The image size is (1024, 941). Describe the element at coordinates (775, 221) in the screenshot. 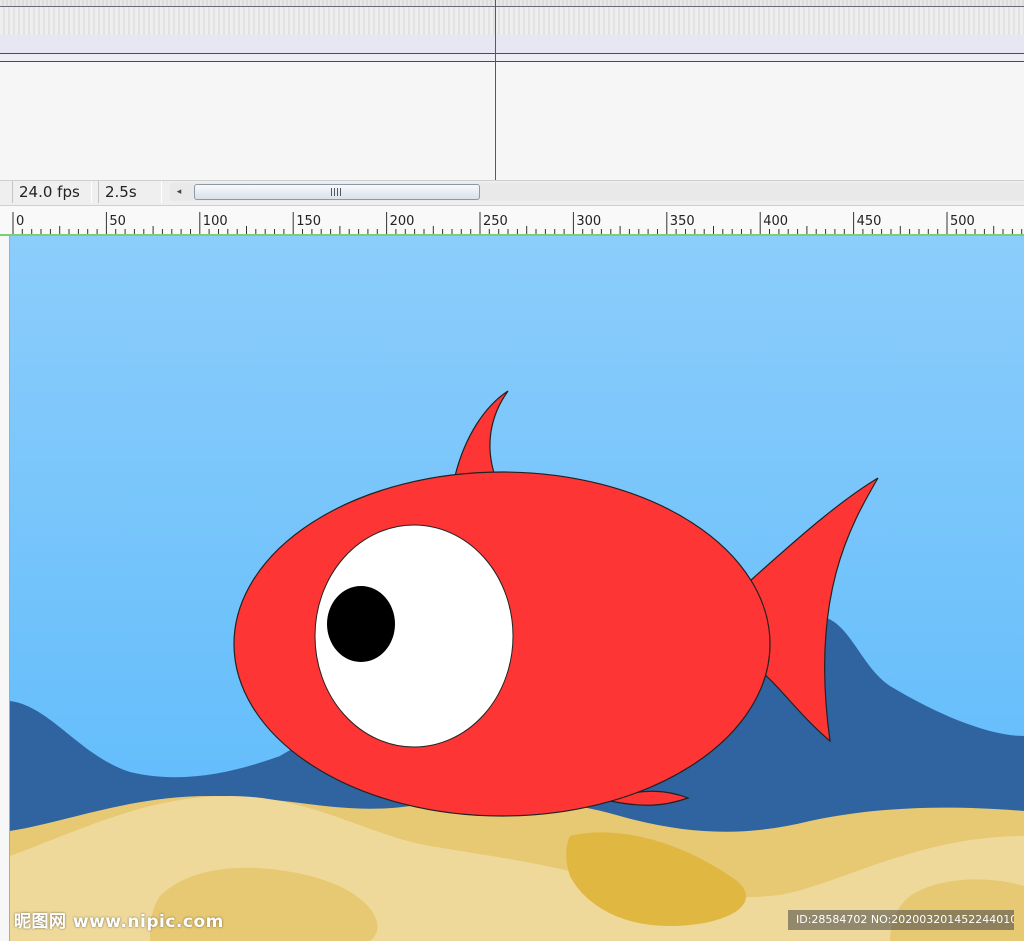

I see `ruler-label: 400` at that location.